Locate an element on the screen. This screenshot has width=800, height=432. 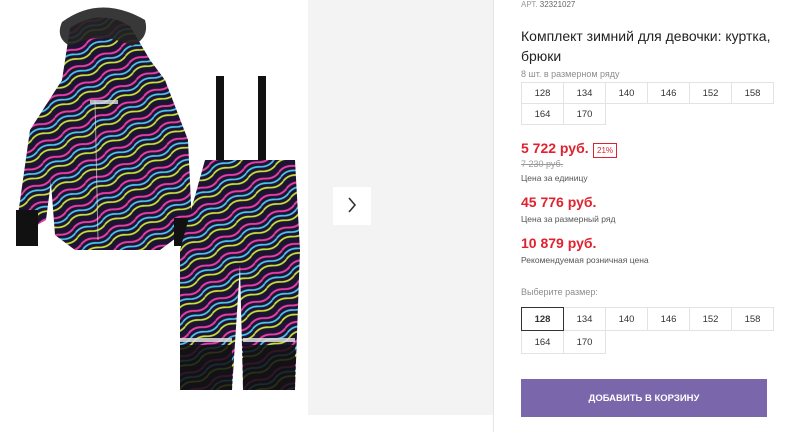
size-select-label: Выберите размер: is located at coordinates (559, 292).